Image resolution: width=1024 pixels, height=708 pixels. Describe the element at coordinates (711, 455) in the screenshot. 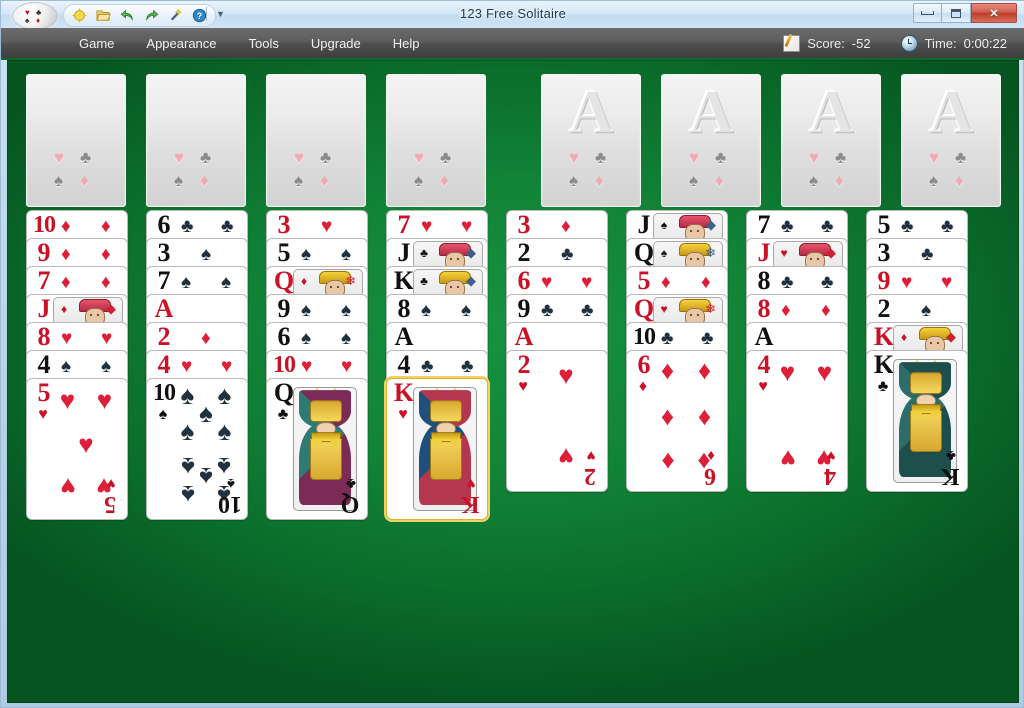

I see `card-corner-suit-bottom: ♦` at that location.